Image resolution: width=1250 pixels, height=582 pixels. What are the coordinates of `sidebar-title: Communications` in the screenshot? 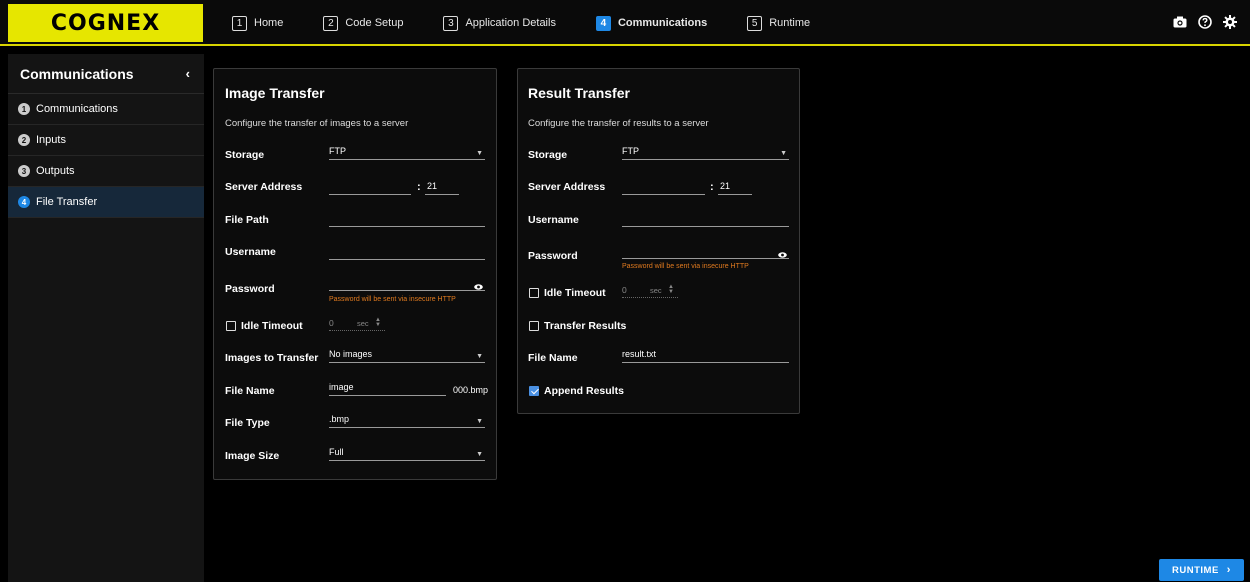 It's located at (77, 73).